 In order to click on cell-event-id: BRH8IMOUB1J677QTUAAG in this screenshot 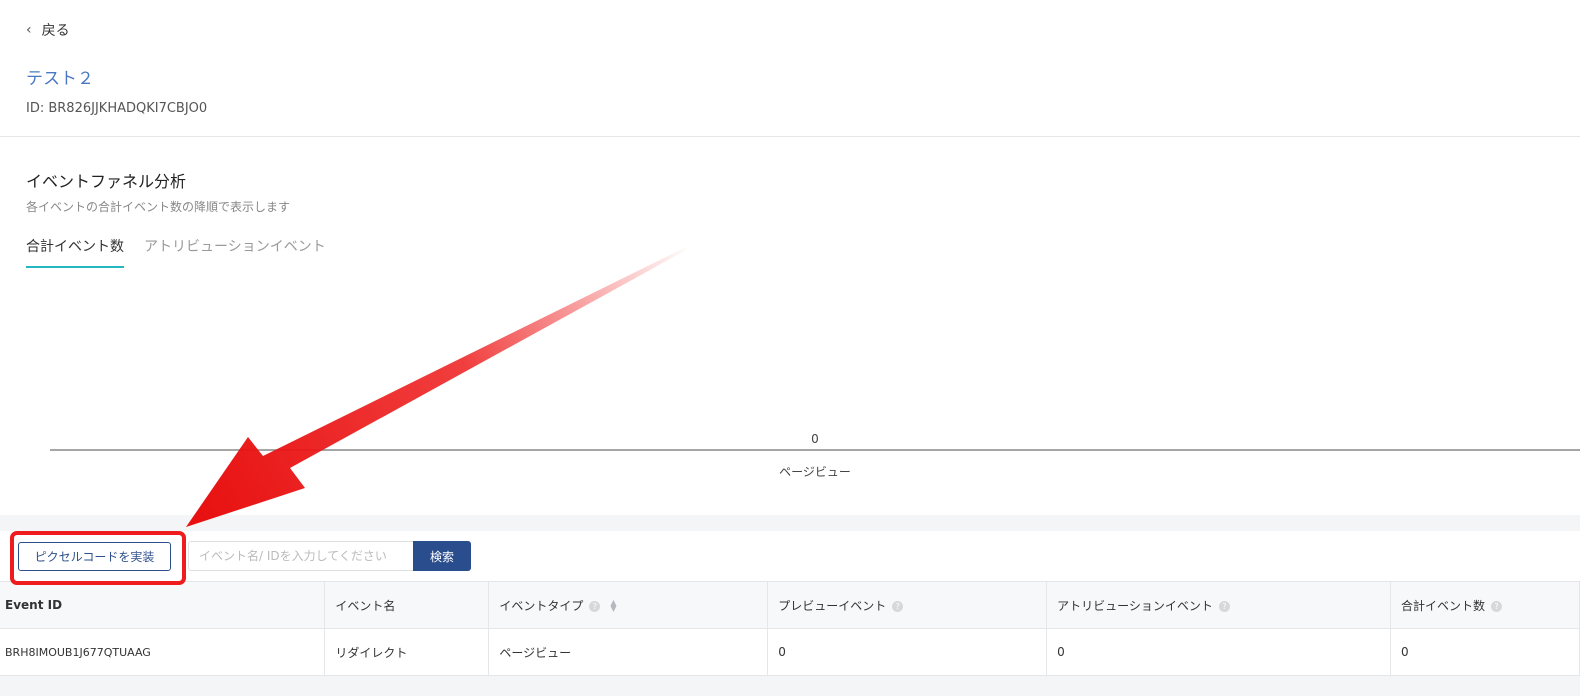, I will do `click(163, 652)`.